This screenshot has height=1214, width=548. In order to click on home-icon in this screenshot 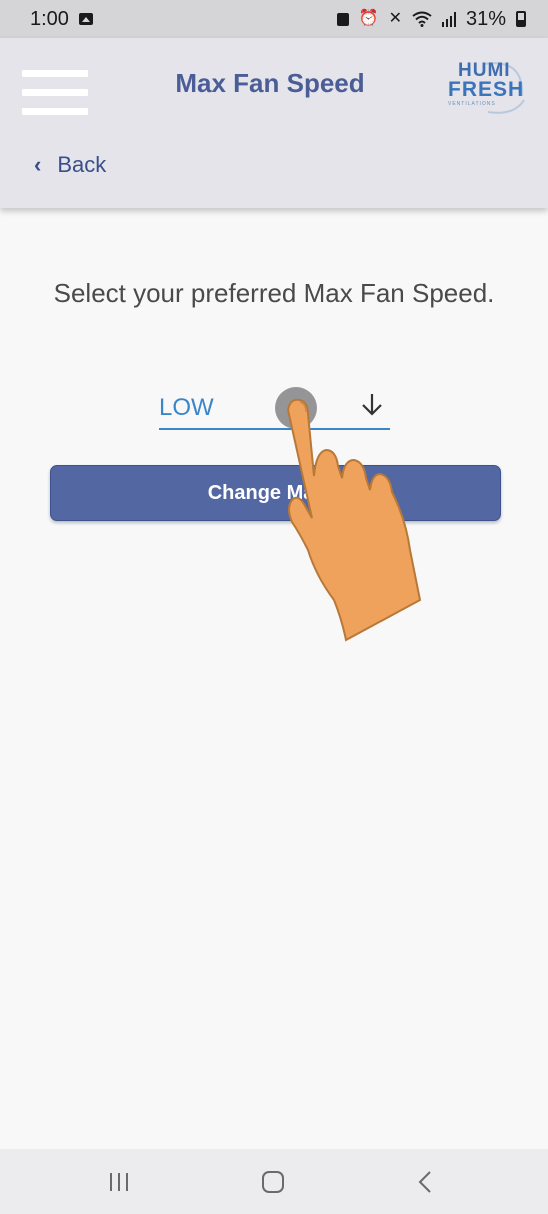, I will do `click(273, 1182)`.